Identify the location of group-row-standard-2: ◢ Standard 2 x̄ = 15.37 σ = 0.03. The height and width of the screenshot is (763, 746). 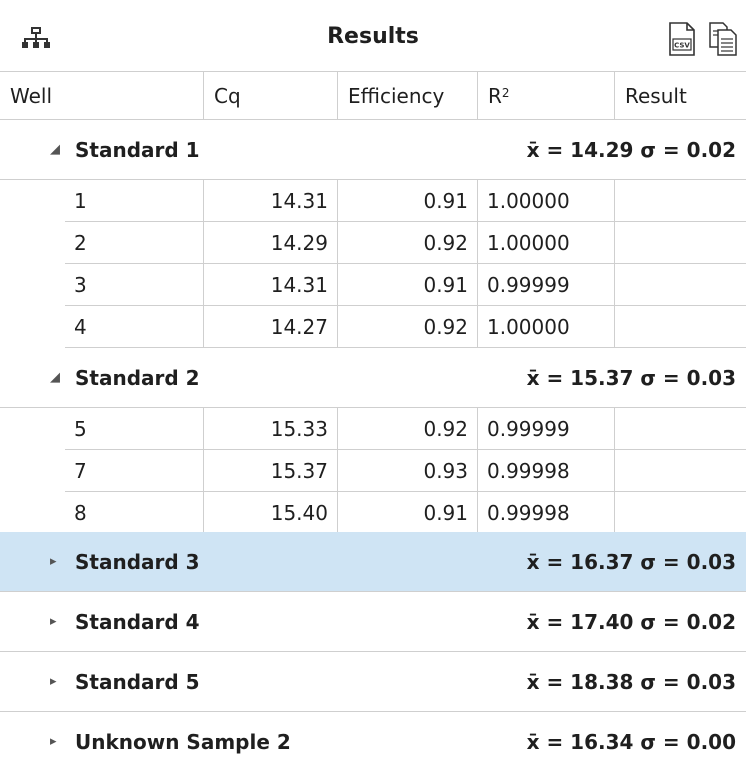
(373, 378).